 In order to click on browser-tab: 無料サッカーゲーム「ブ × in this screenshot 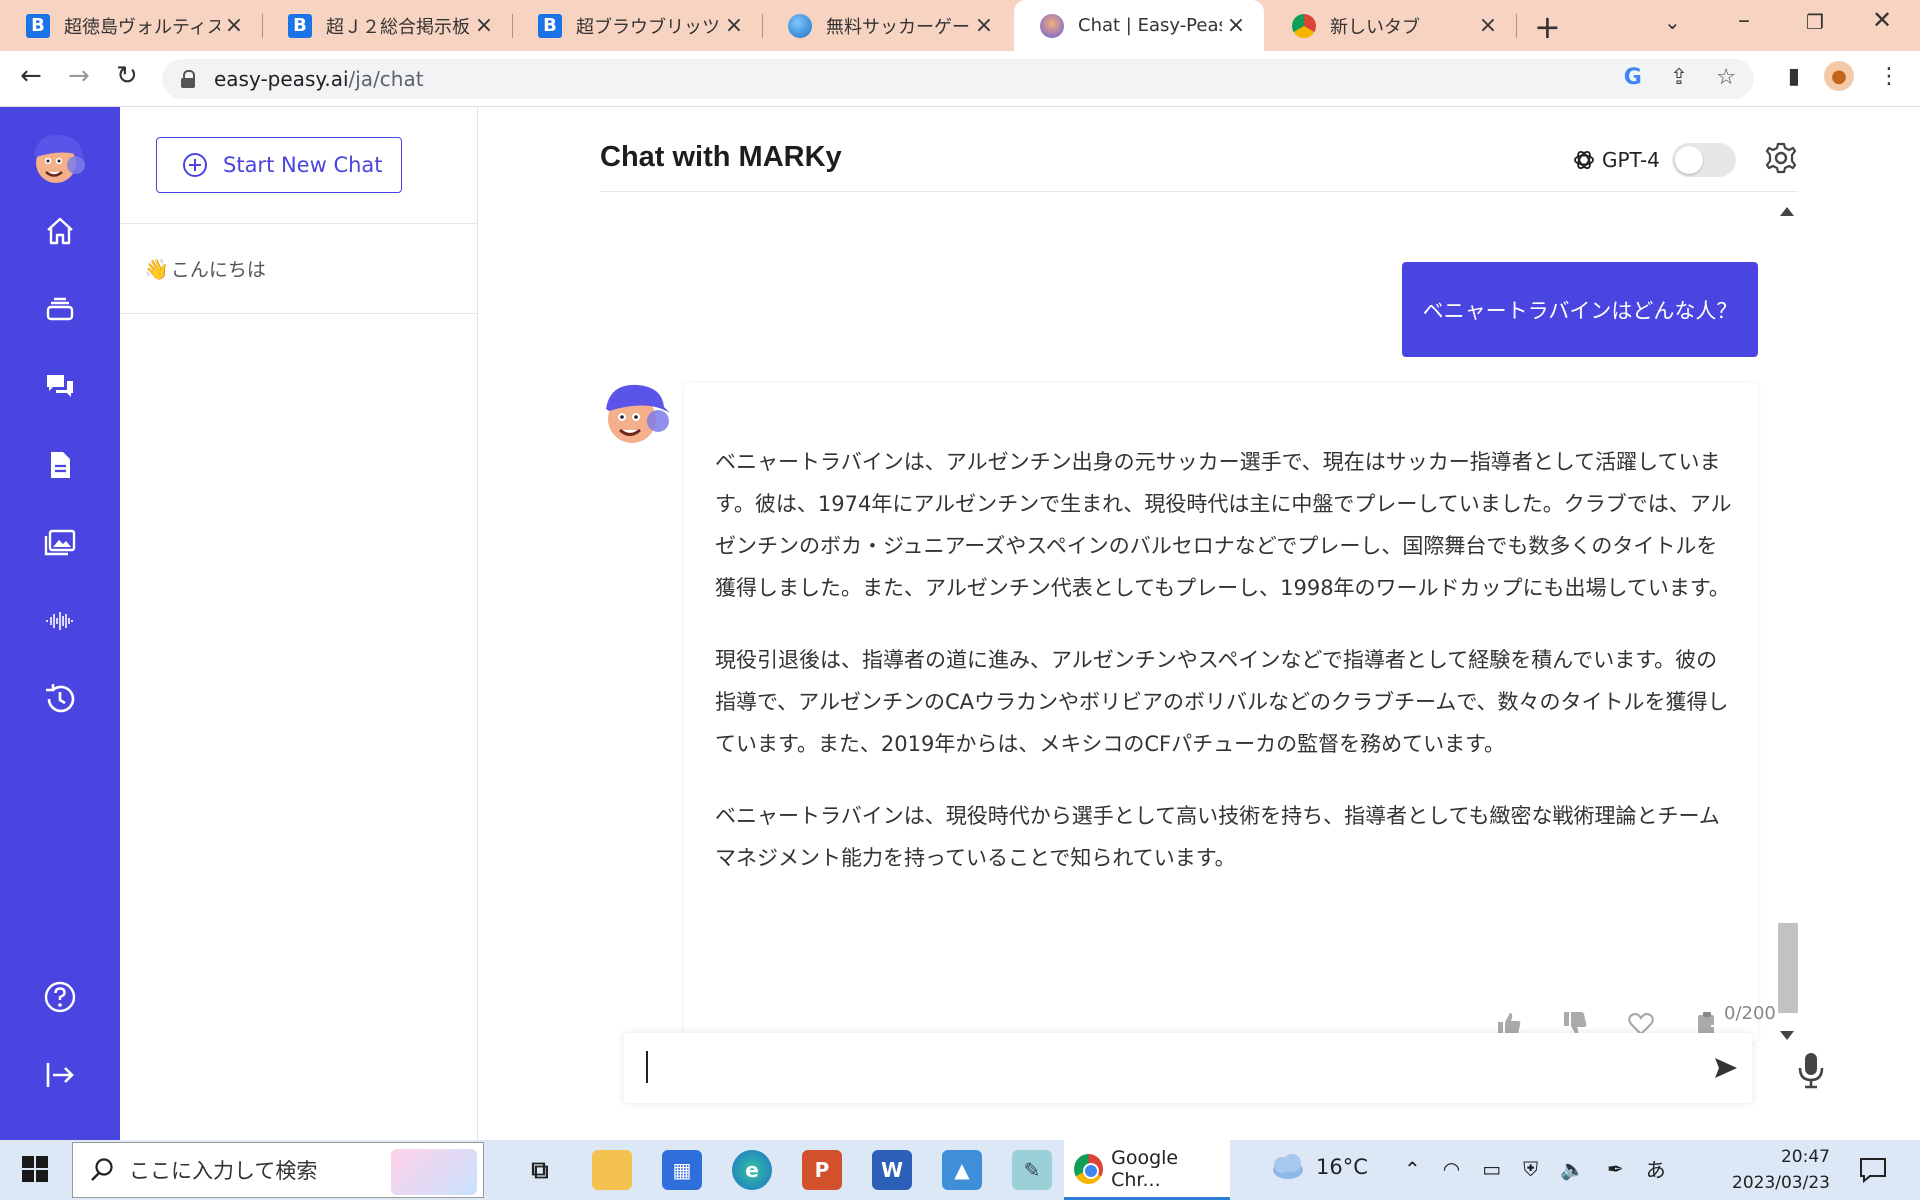, I will do `click(887, 25)`.